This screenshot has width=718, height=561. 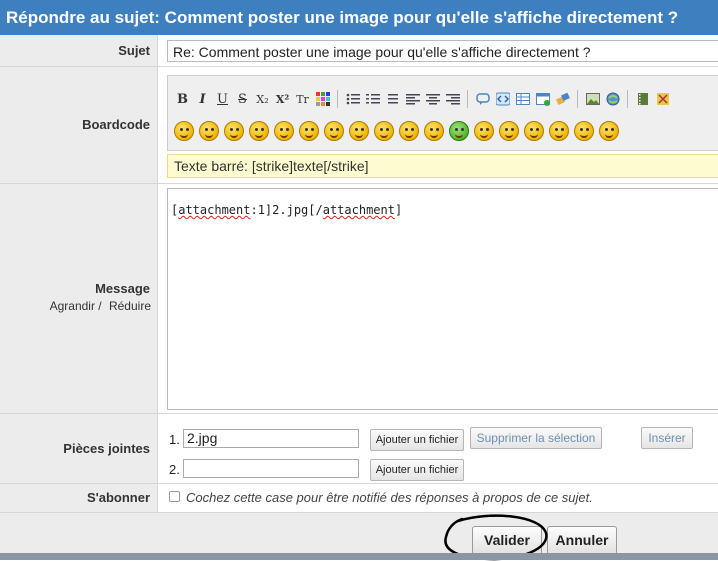 What do you see at coordinates (612, 99) in the screenshot?
I see `web-image-icon` at bounding box center [612, 99].